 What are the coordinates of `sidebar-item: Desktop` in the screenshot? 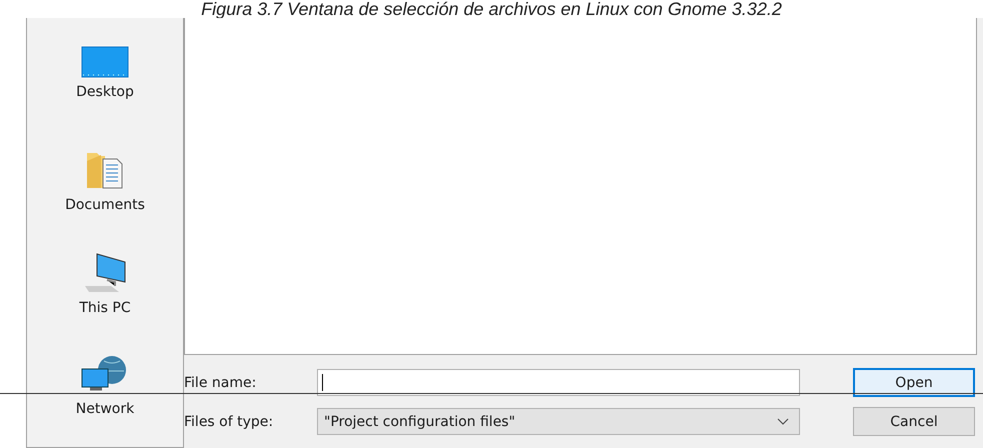 It's located at (105, 87).